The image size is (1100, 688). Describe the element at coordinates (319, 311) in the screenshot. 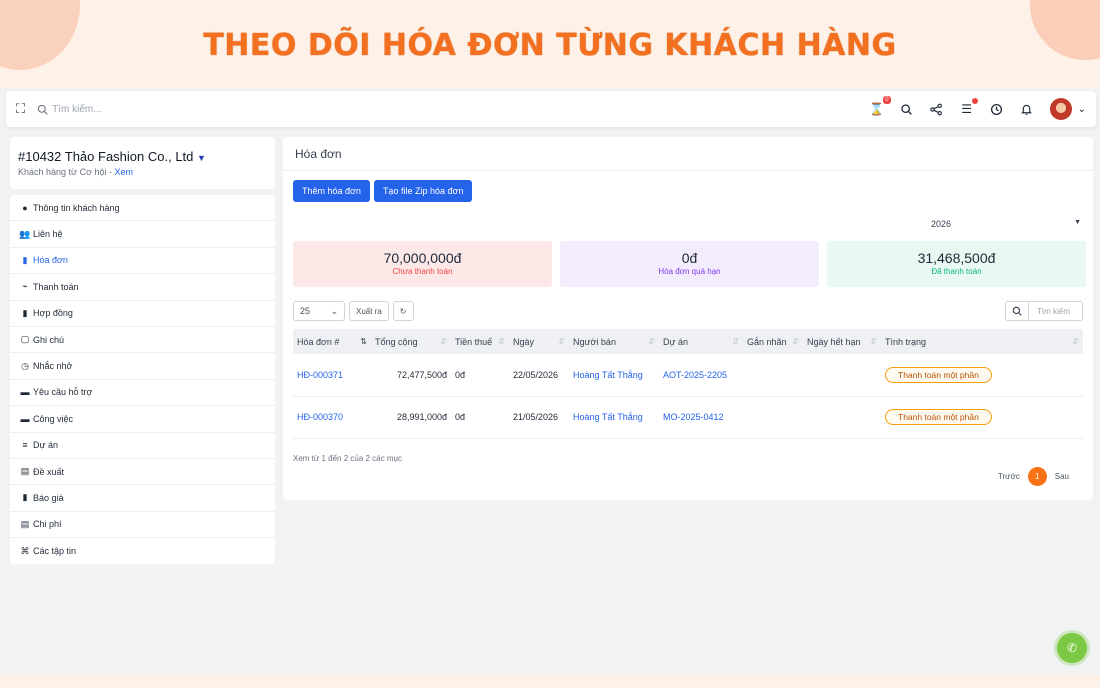

I see `page-size-select: 25 ⌄` at that location.